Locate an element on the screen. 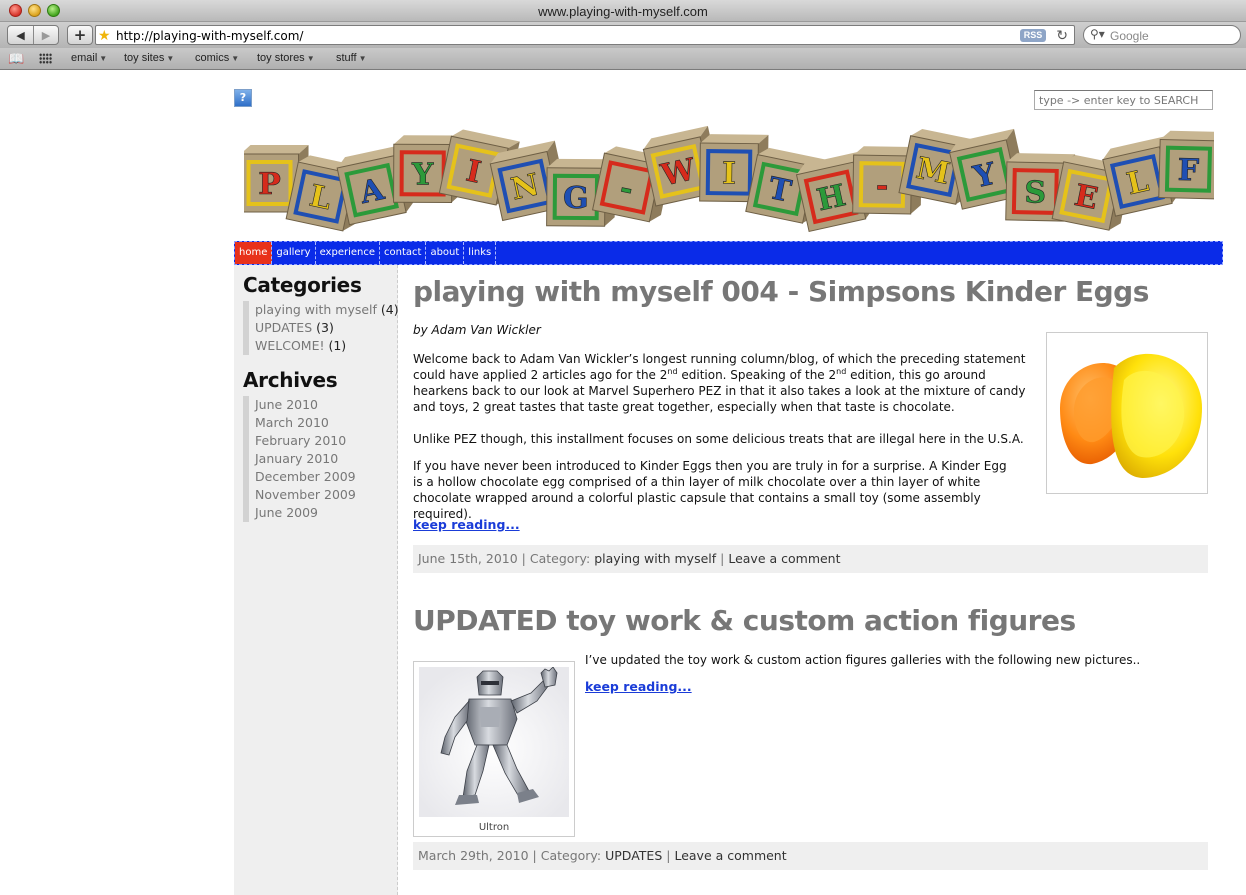  archive-item: March 2010 is located at coordinates (299, 423).